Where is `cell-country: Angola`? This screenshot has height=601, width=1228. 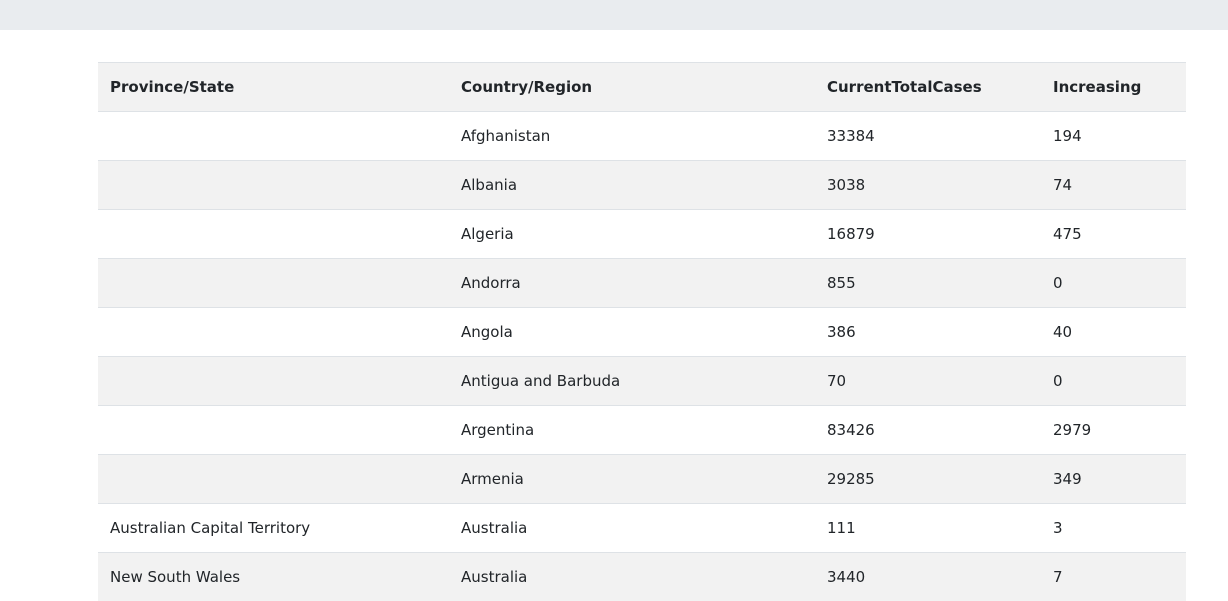 cell-country: Angola is located at coordinates (632, 332).